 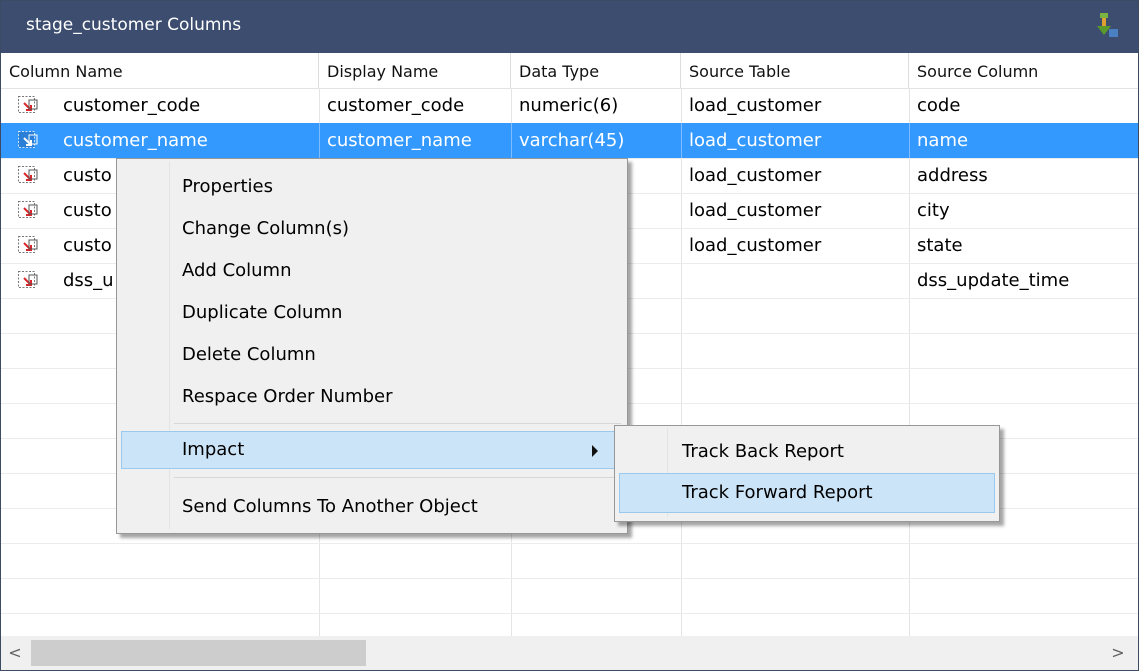 What do you see at coordinates (372, 313) in the screenshot?
I see `menu-item-duplicate-column: Duplicate Column` at bounding box center [372, 313].